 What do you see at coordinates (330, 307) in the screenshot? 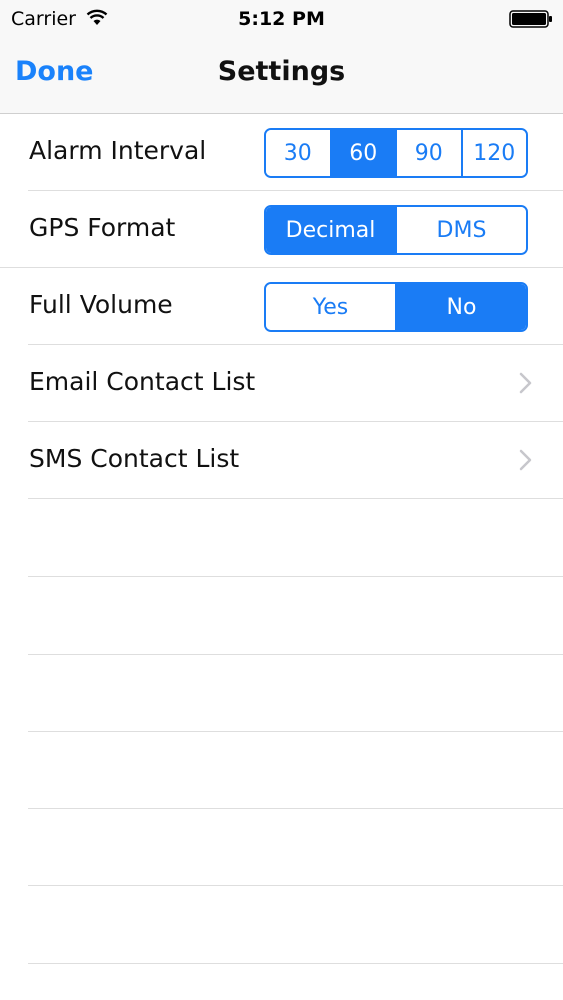
I see `full-volume-option-yes: Yes` at bounding box center [330, 307].